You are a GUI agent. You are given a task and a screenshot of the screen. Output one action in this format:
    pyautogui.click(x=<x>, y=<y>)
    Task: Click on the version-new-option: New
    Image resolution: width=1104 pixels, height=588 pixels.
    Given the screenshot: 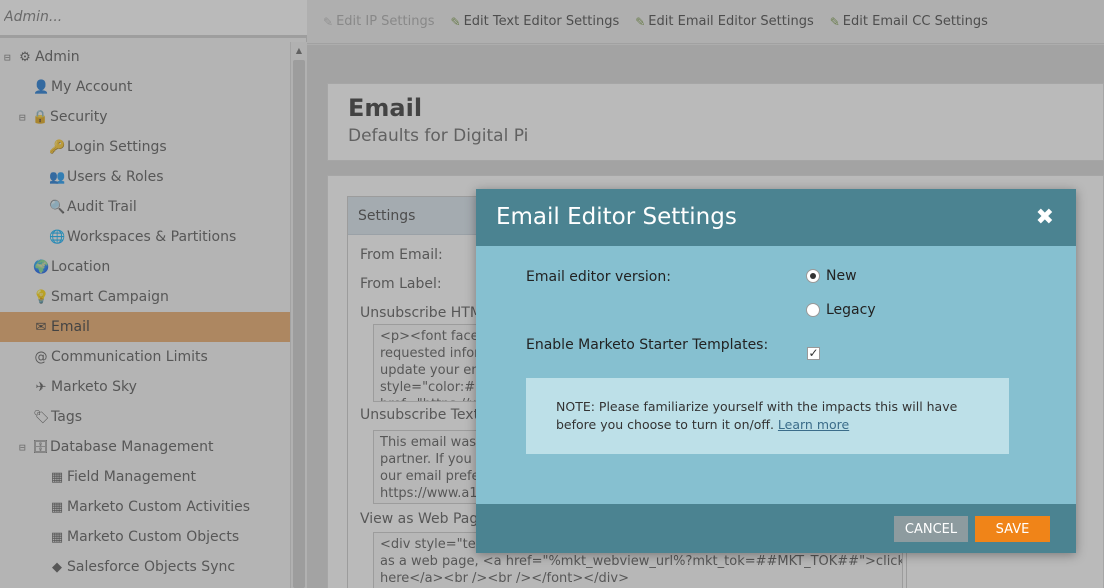 What is the action you would take?
    pyautogui.click(x=831, y=276)
    